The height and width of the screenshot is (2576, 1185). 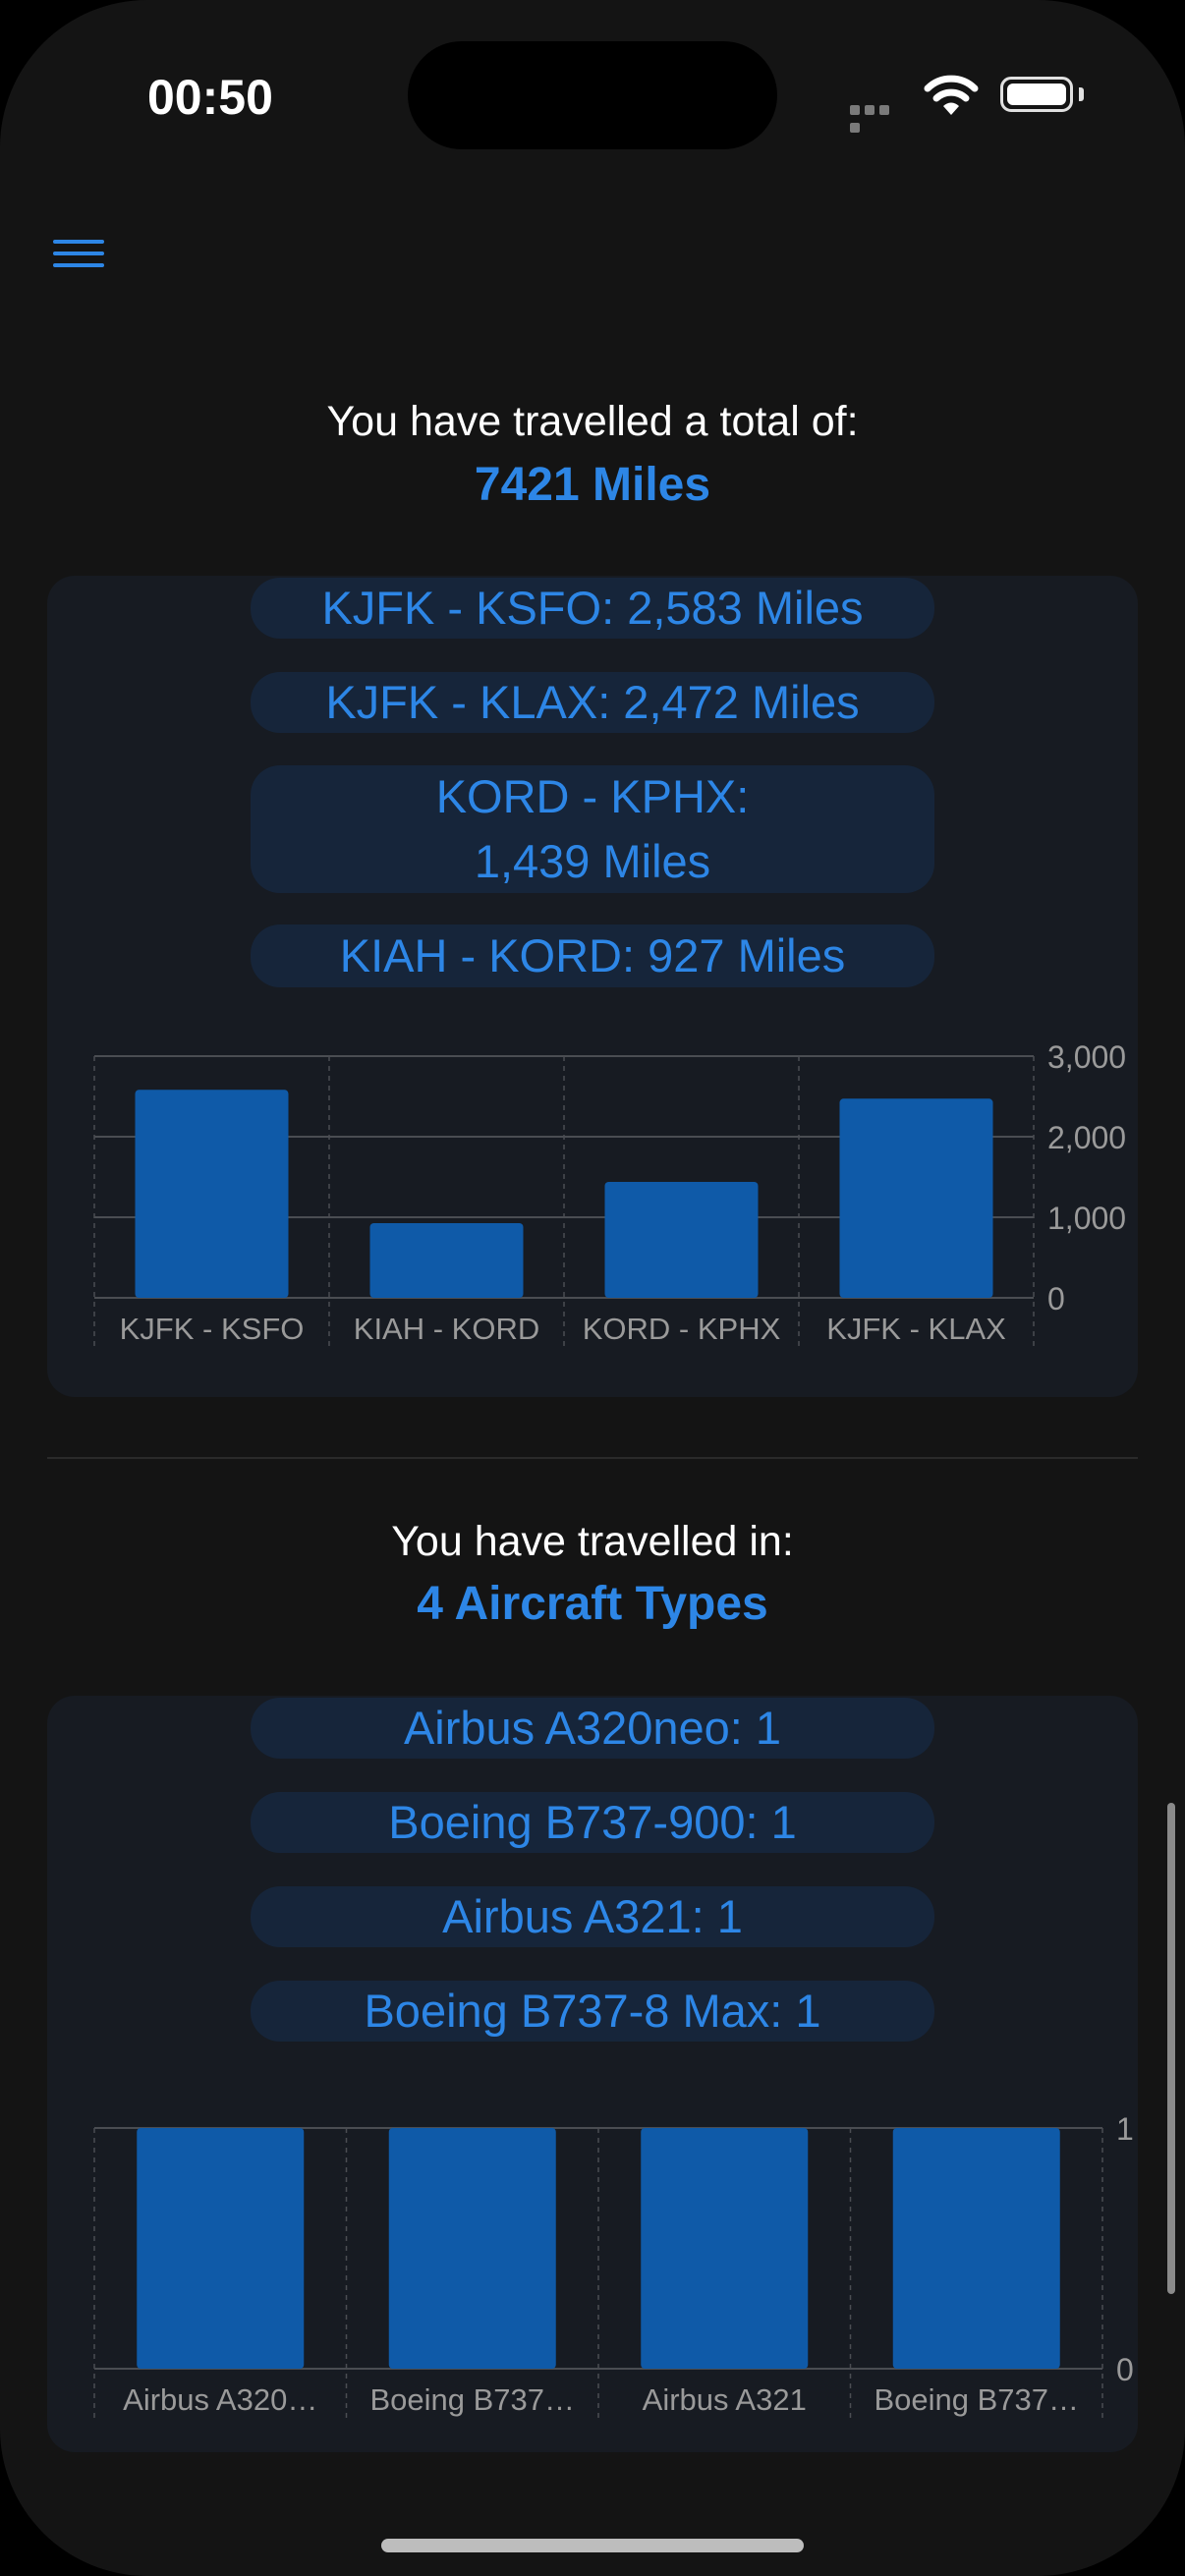 I want to click on aircraft-item: Boeing B737-8 Max: 1, so click(x=592, y=2011).